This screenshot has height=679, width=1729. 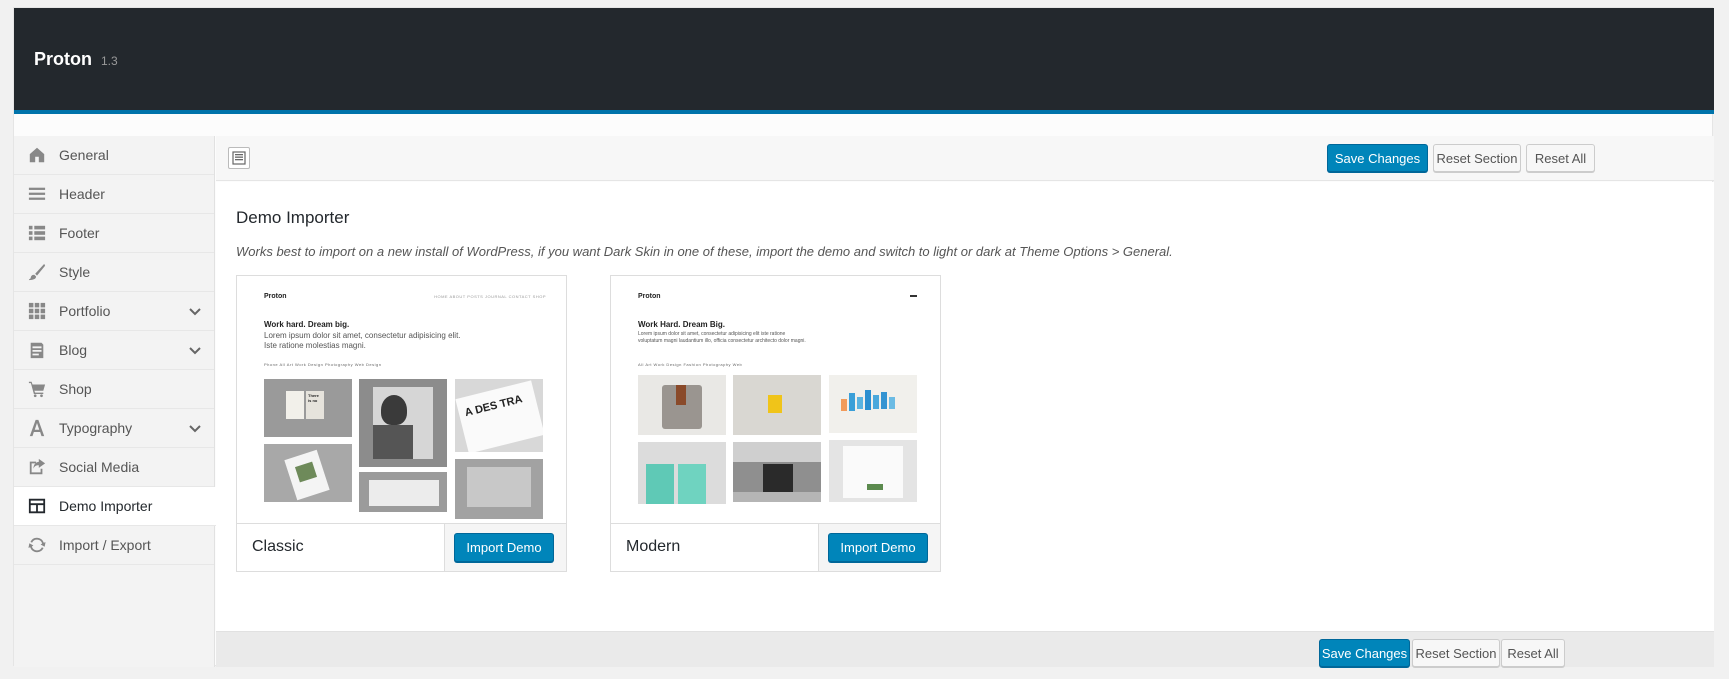 What do you see at coordinates (37, 194) in the screenshot?
I see `menu-icon` at bounding box center [37, 194].